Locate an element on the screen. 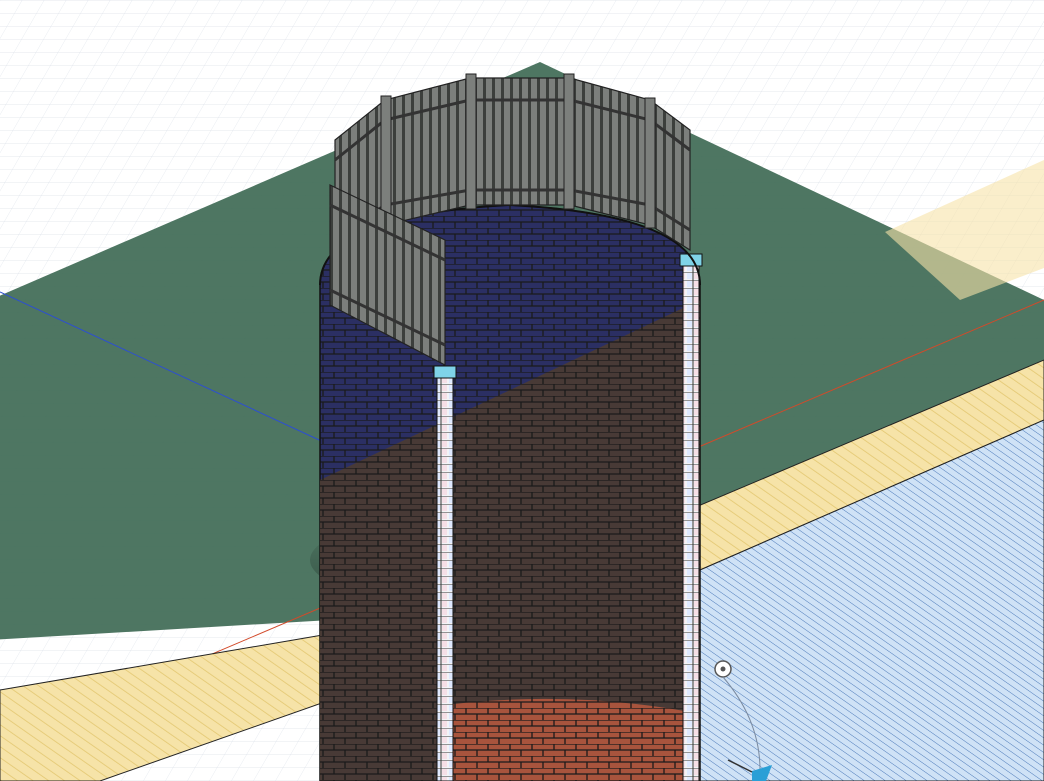 The height and width of the screenshot is (781, 1044). brick-well-bottom is located at coordinates (567, 739).